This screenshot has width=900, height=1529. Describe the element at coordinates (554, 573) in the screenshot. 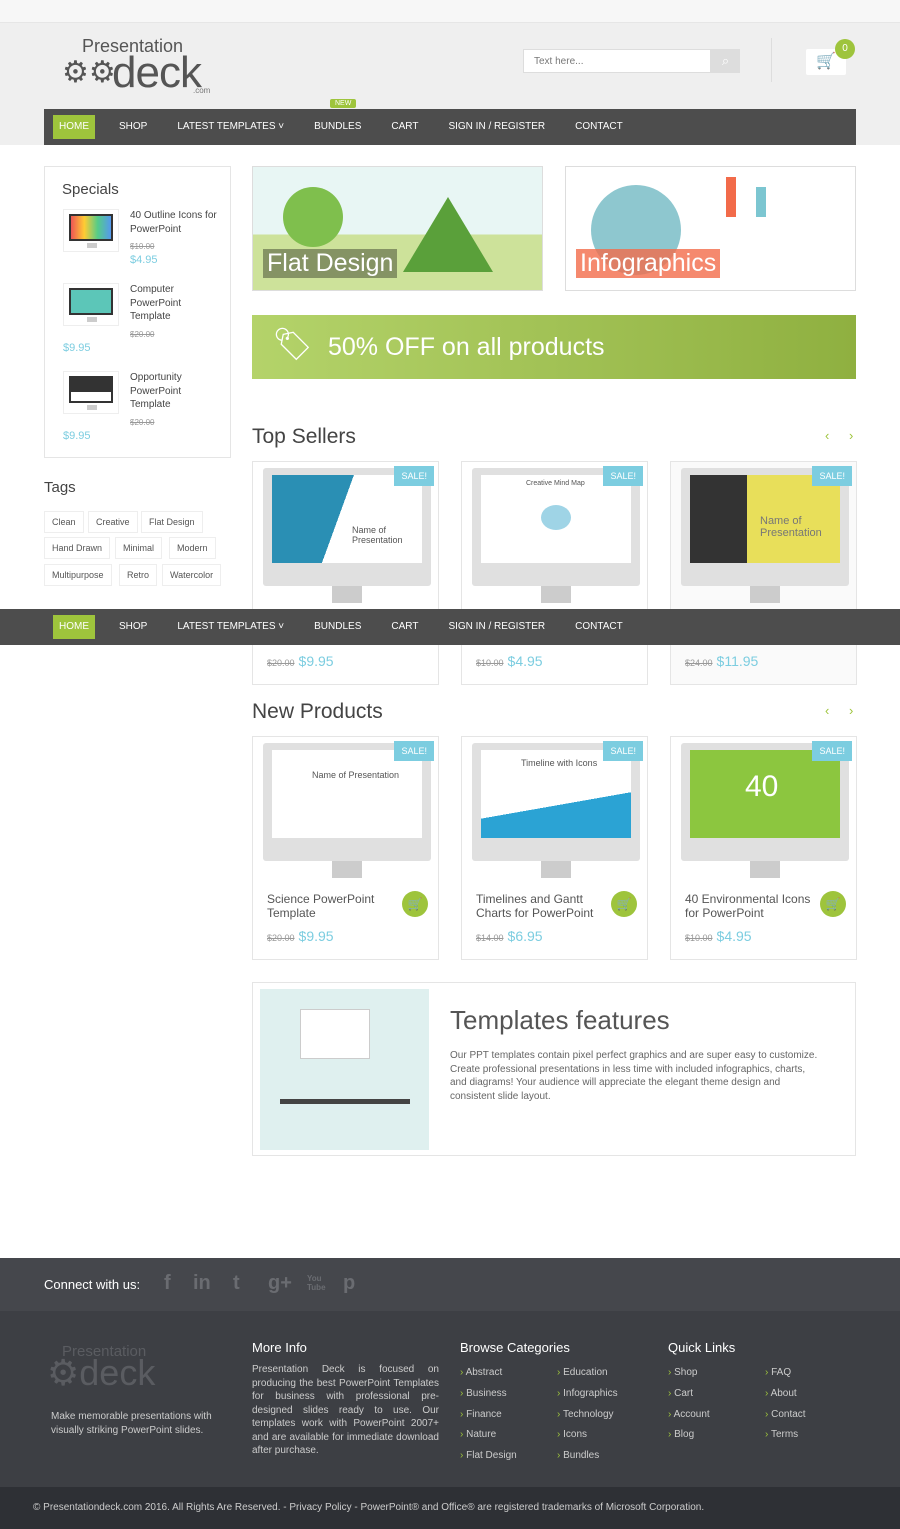

I see `product-card: Creative Mind Map SALE! $10.00 $4.95` at that location.